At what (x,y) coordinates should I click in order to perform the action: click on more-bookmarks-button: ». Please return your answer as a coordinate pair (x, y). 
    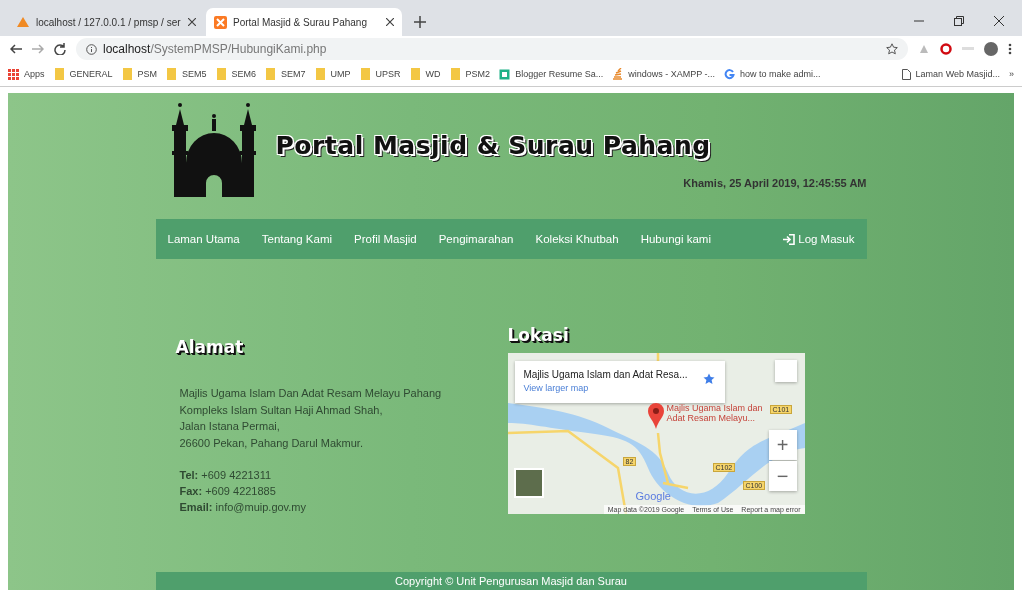
    Looking at the image, I should click on (1011, 74).